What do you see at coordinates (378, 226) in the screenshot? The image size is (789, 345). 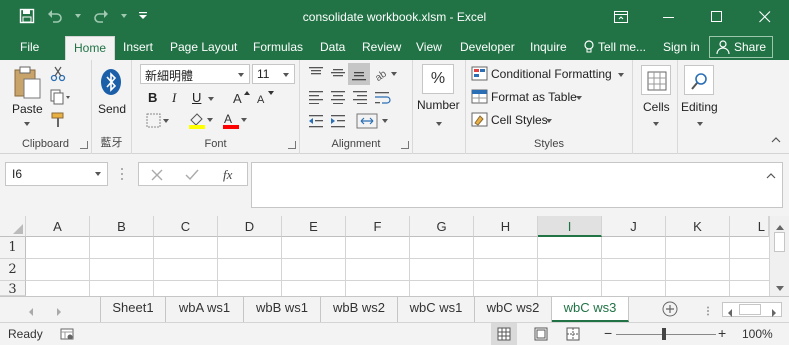 I see `column-header: F` at bounding box center [378, 226].